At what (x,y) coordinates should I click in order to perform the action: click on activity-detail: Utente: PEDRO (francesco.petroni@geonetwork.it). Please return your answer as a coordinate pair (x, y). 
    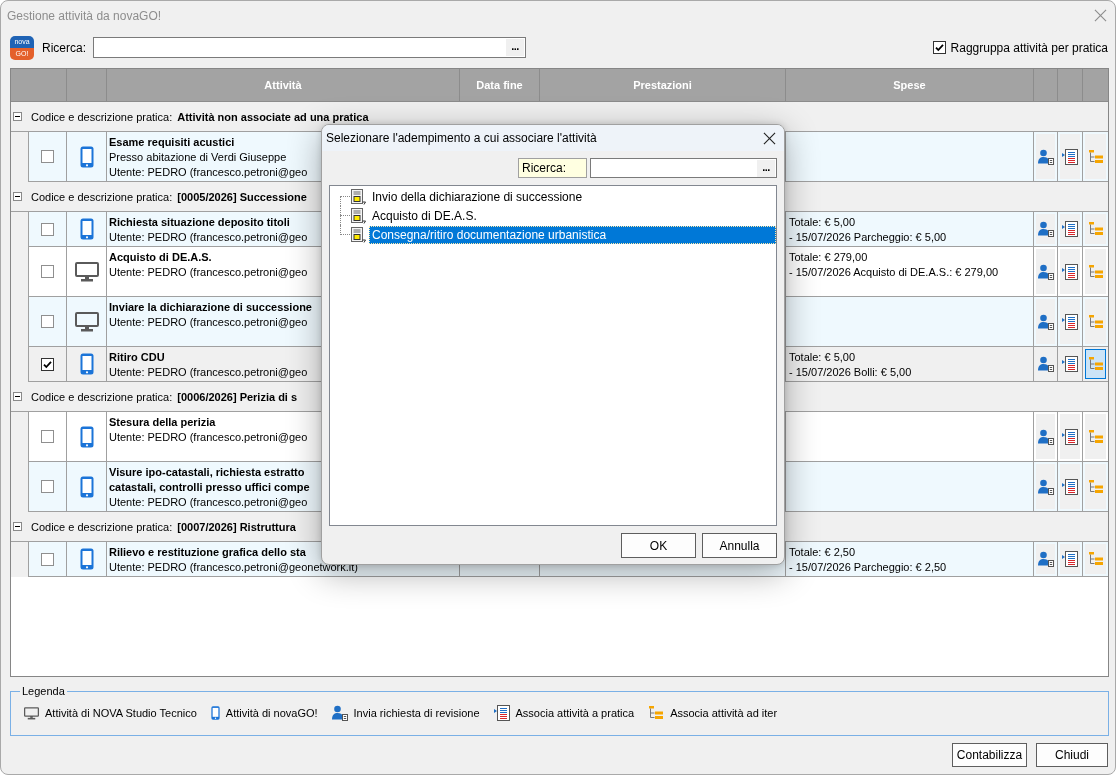
    Looking at the image, I should click on (233, 567).